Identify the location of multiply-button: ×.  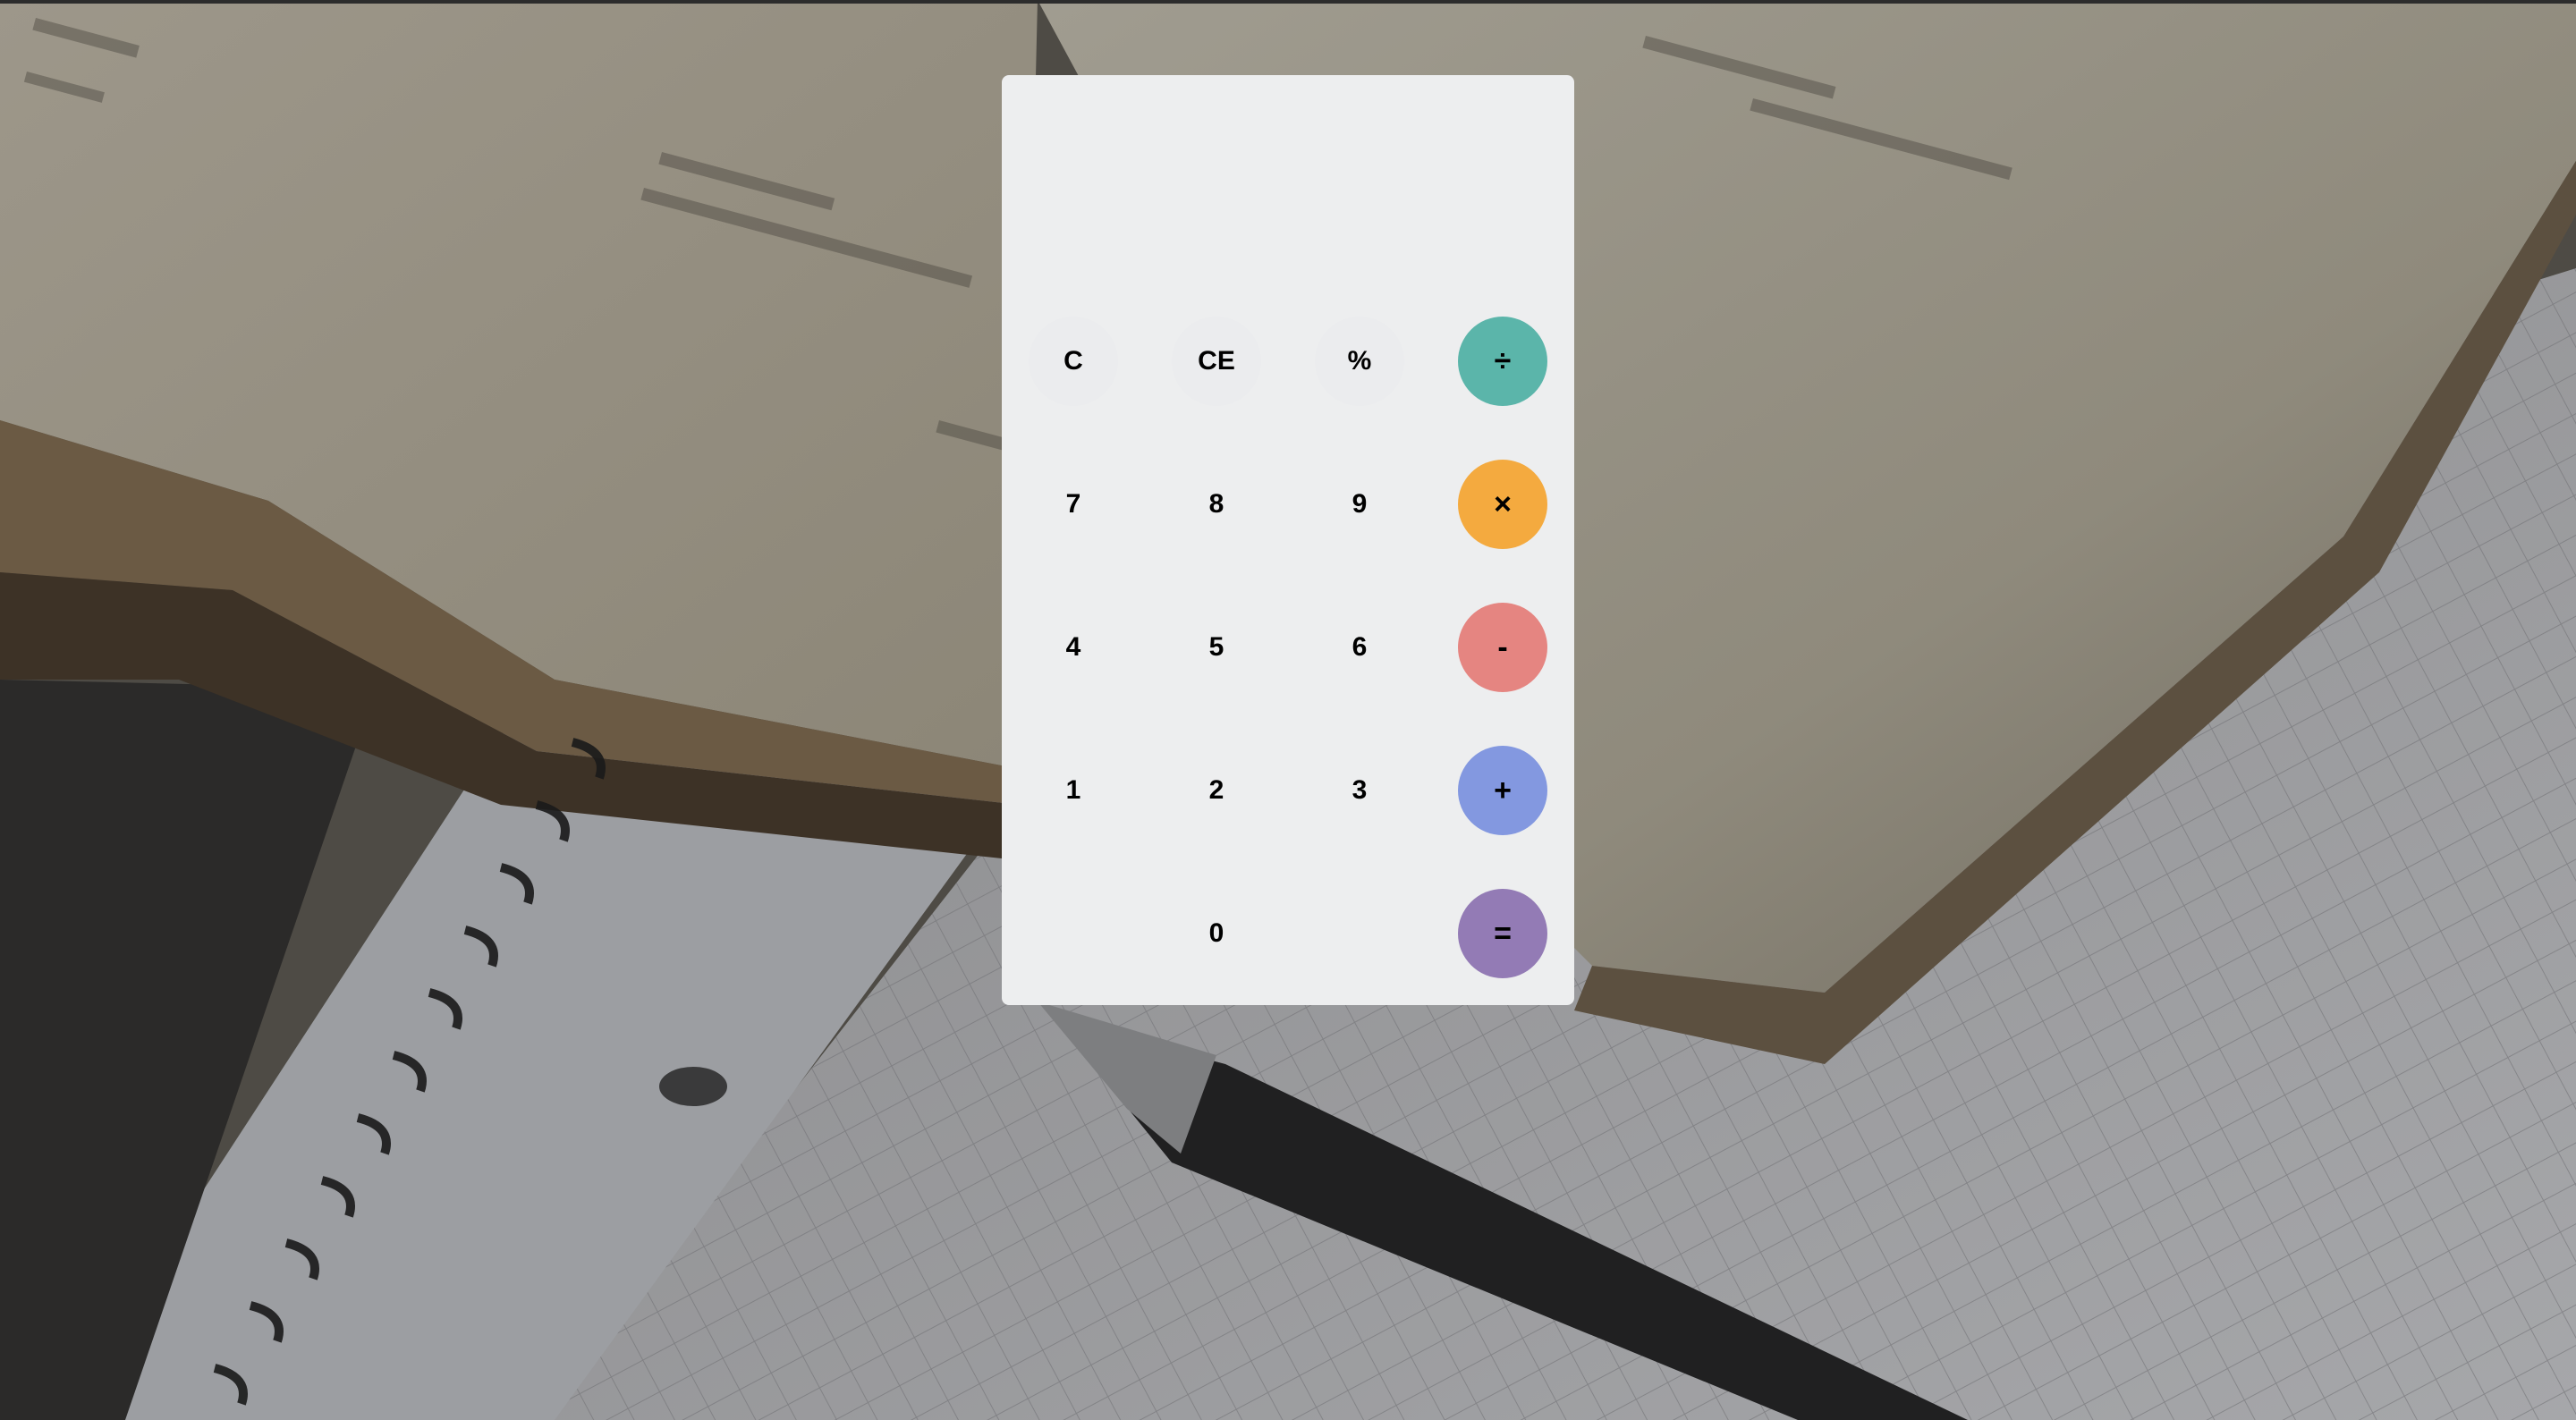
(1502, 505).